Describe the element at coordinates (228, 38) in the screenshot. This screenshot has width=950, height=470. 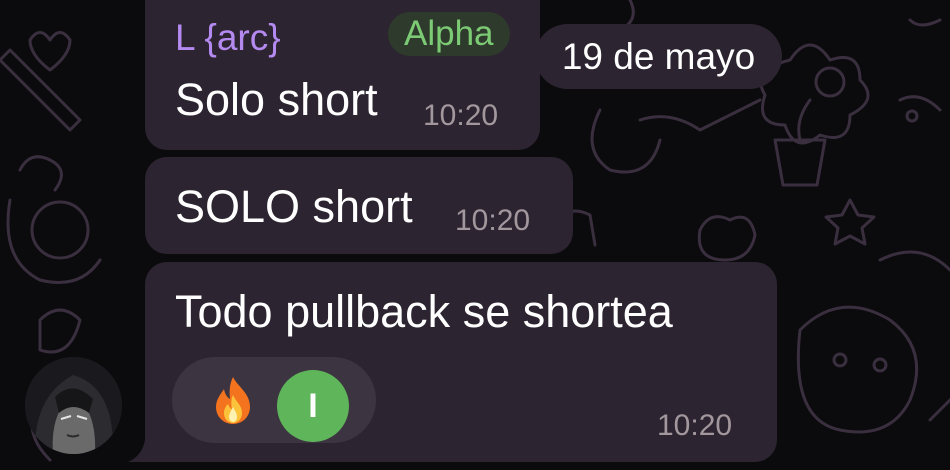
I see `sender-name: L {arc}` at that location.